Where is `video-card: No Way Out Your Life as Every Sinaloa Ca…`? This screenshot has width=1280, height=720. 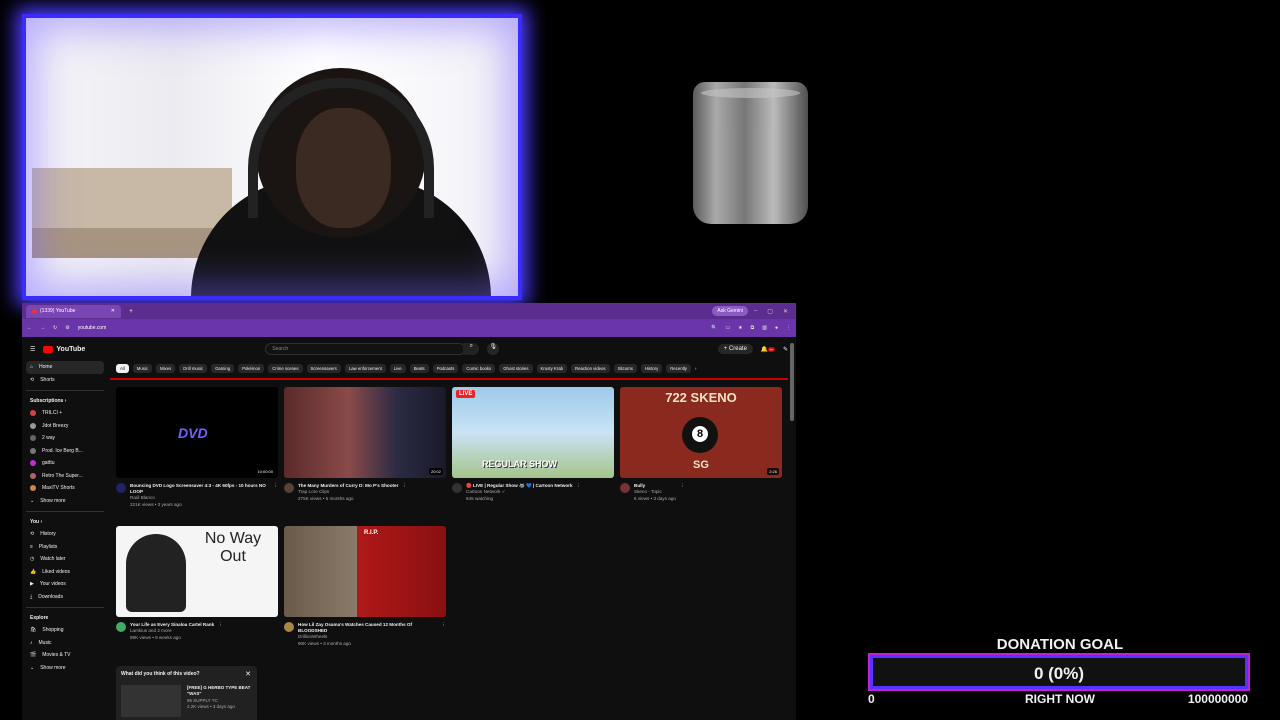 video-card: No Way Out Your Life as Every Sinaloa Ca… is located at coordinates (197, 584).